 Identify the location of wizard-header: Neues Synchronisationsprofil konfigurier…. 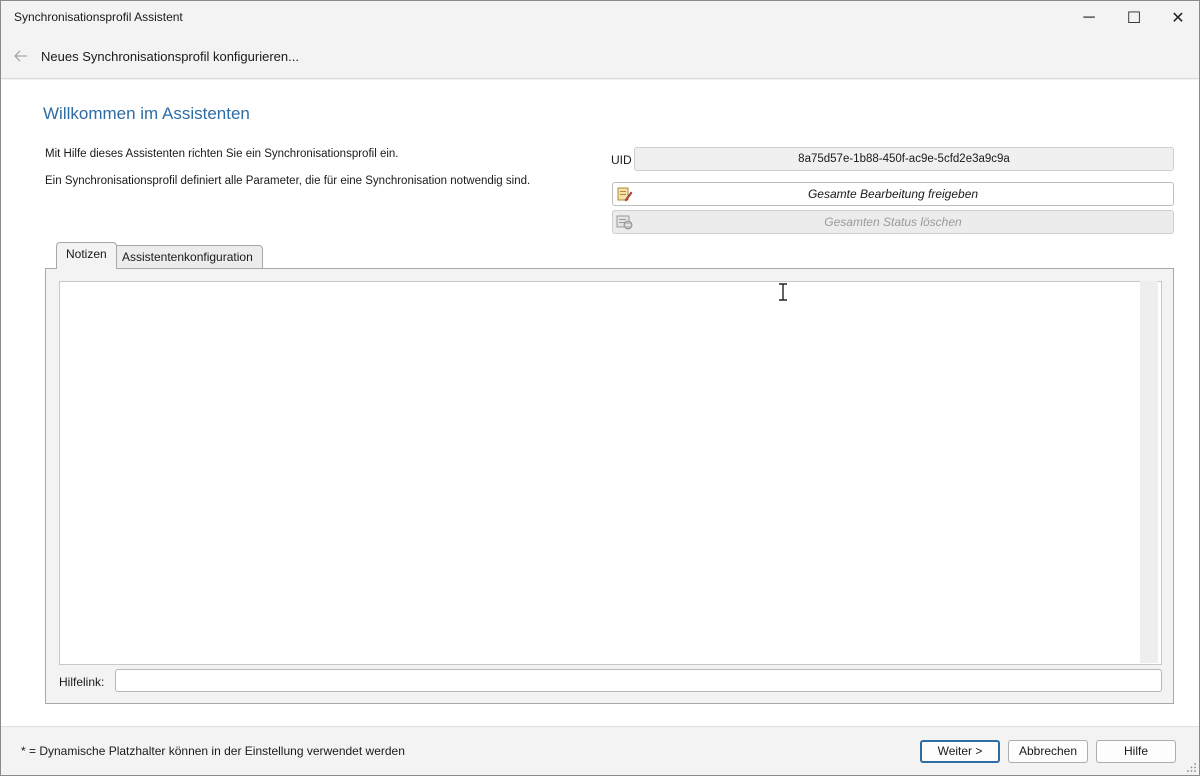
(600, 57).